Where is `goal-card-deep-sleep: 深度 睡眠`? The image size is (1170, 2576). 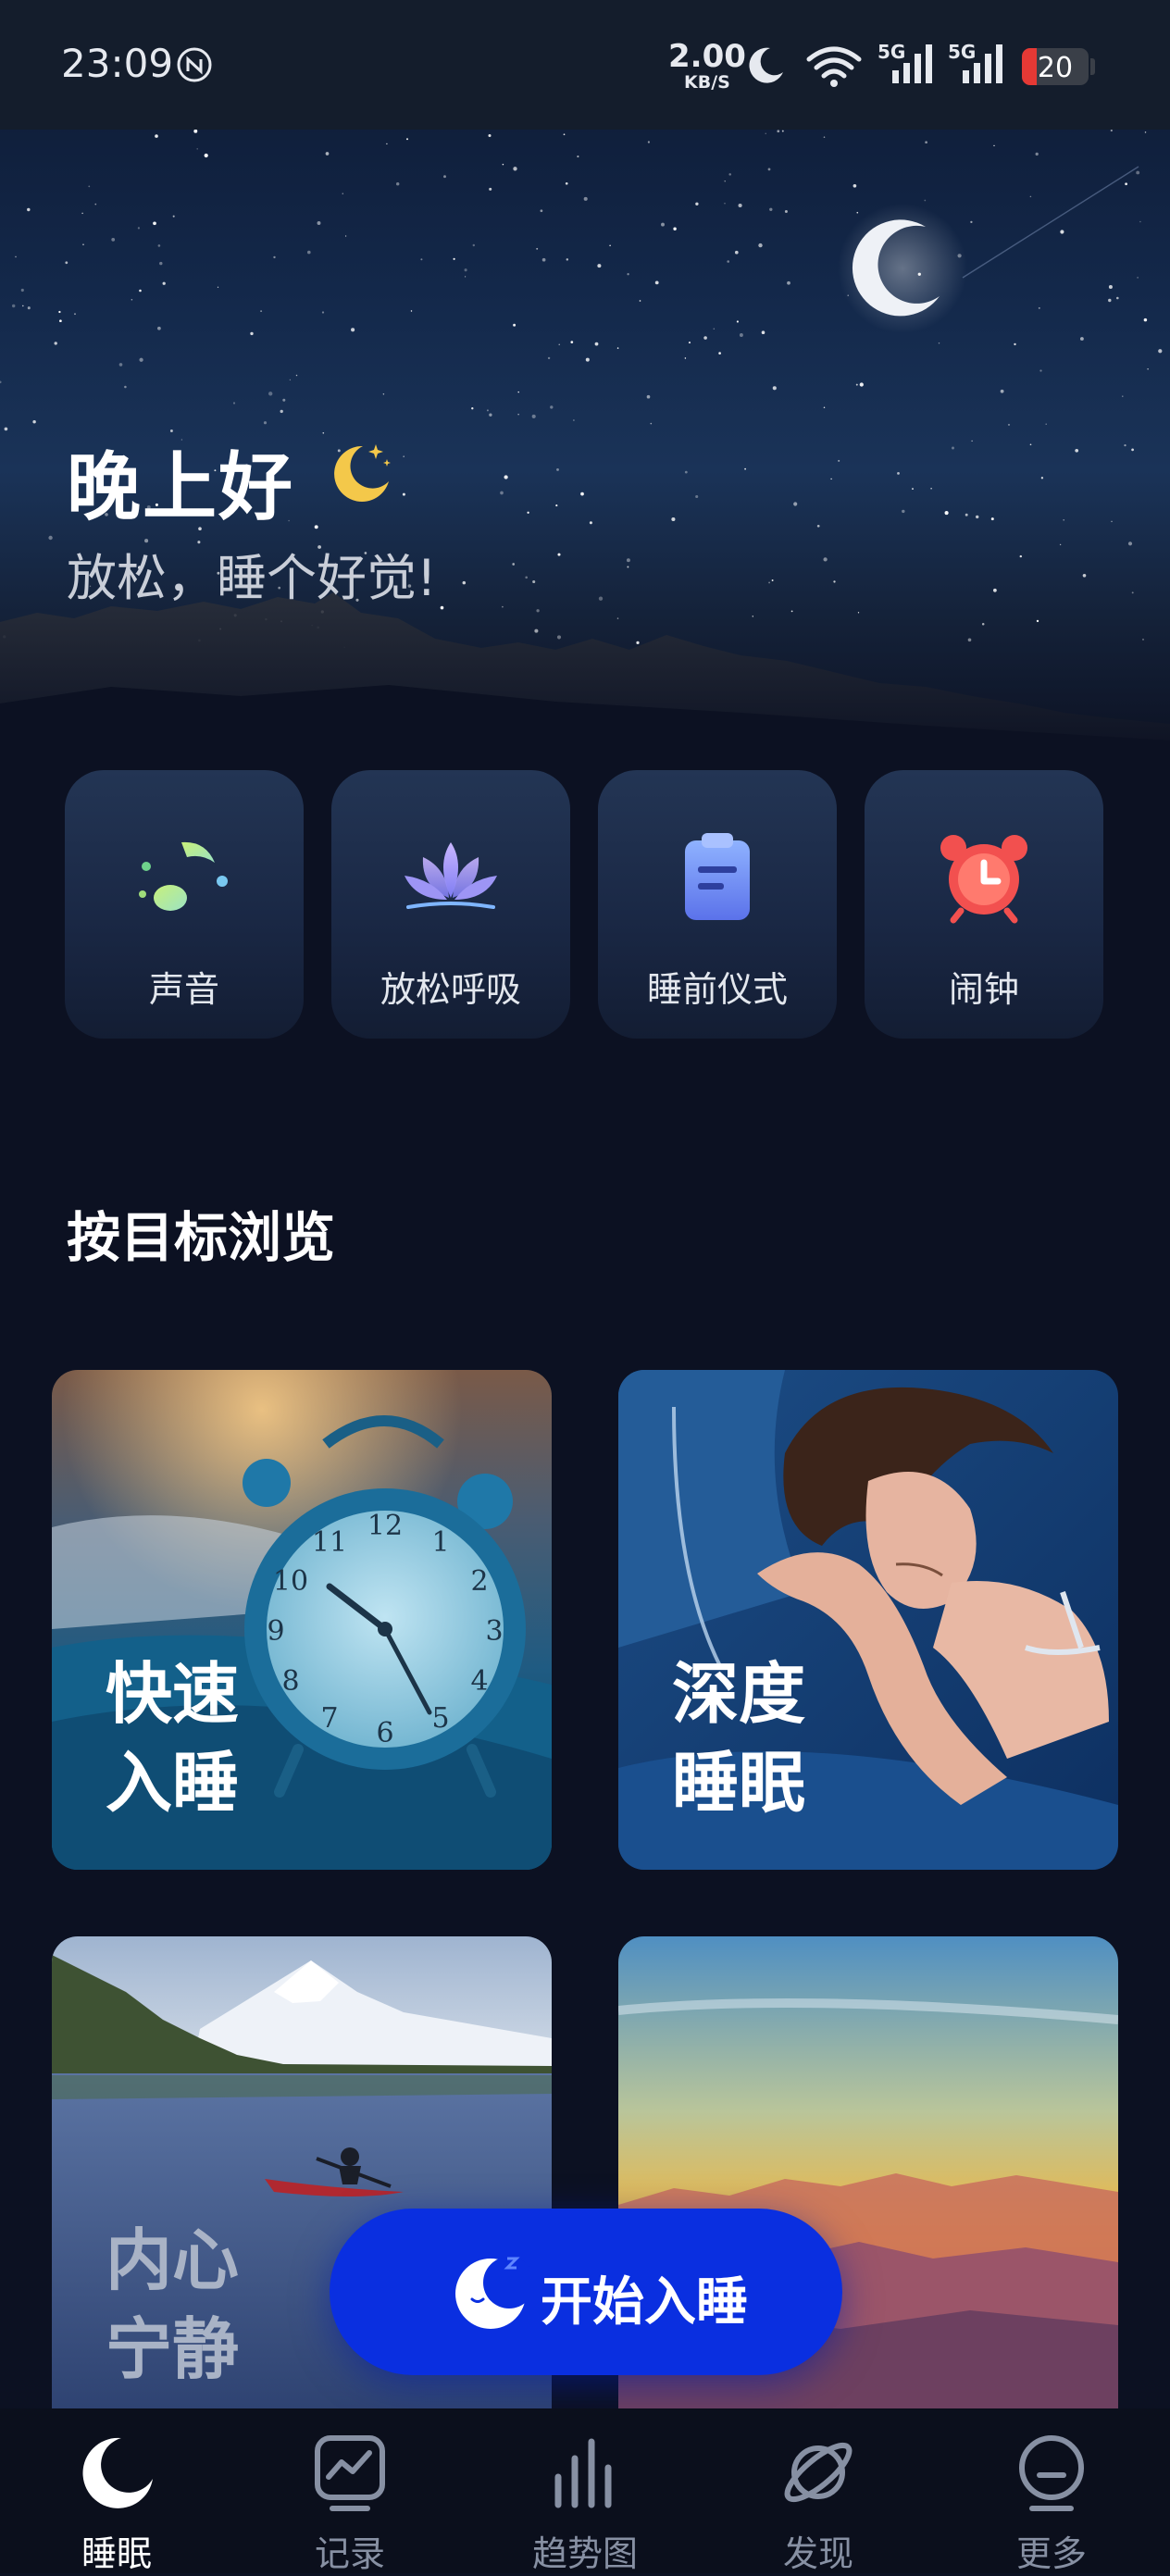 goal-card-deep-sleep: 深度 睡眠 is located at coordinates (868, 1620).